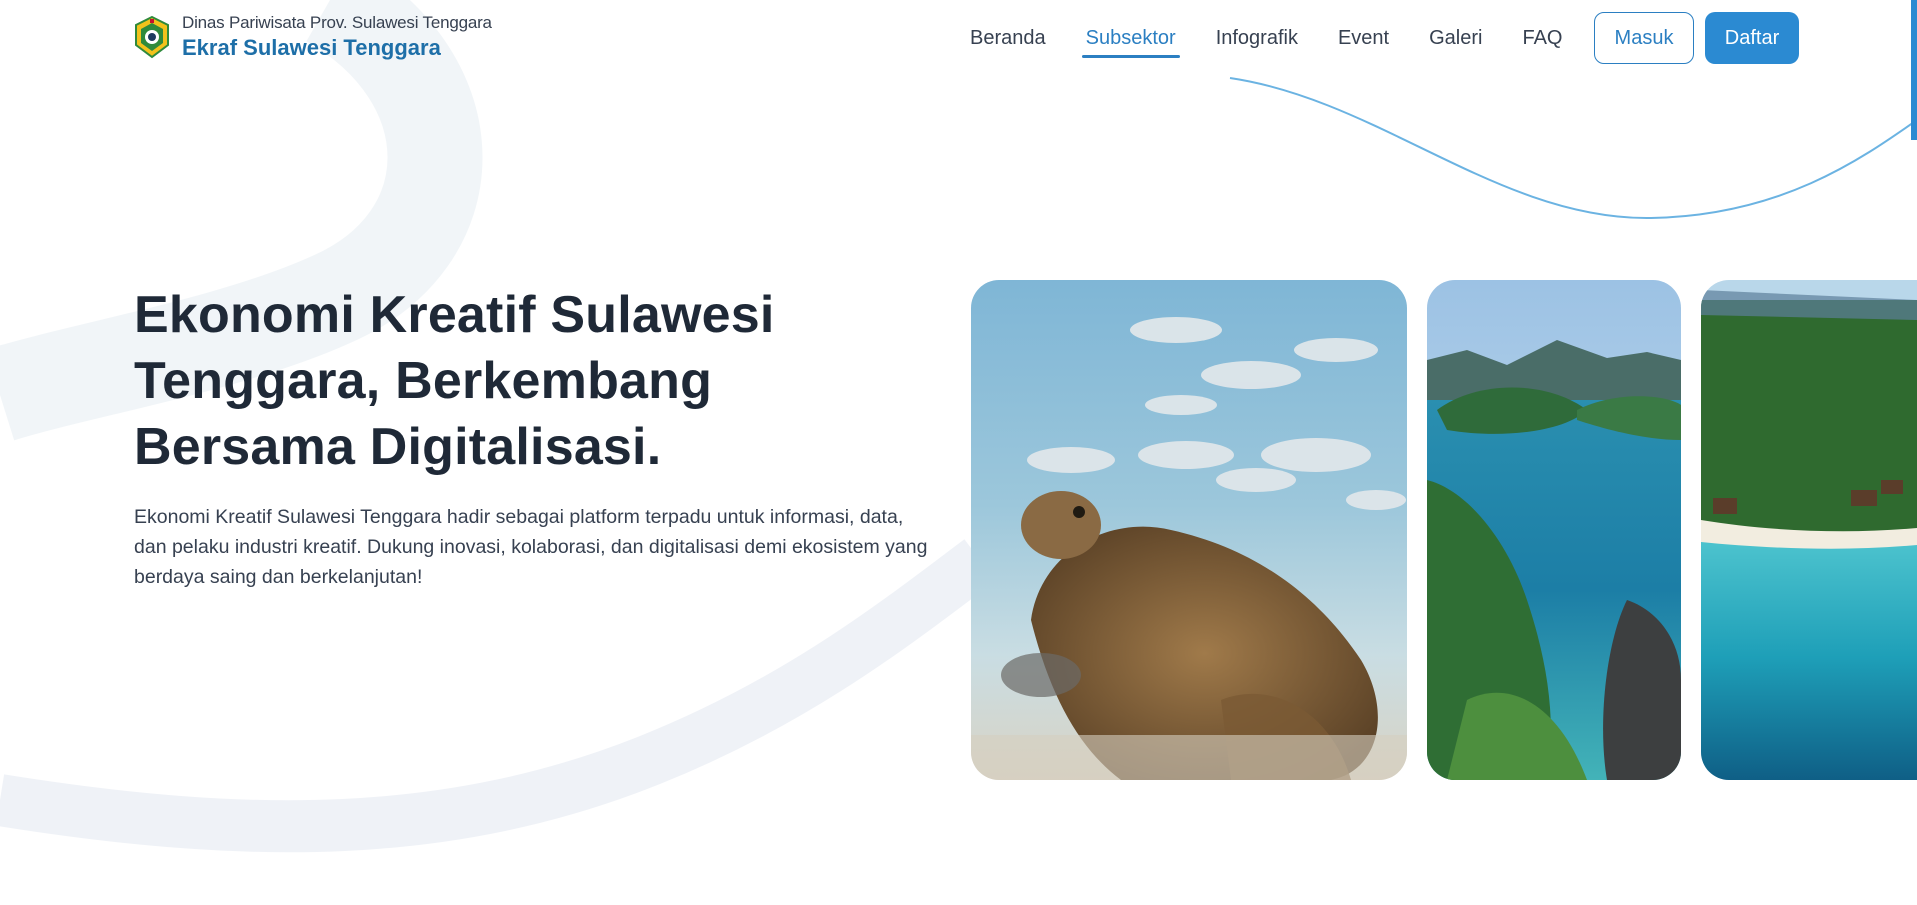 The image size is (1917, 905). What do you see at coordinates (1008, 38) in the screenshot?
I see `nav-beranda: Beranda` at bounding box center [1008, 38].